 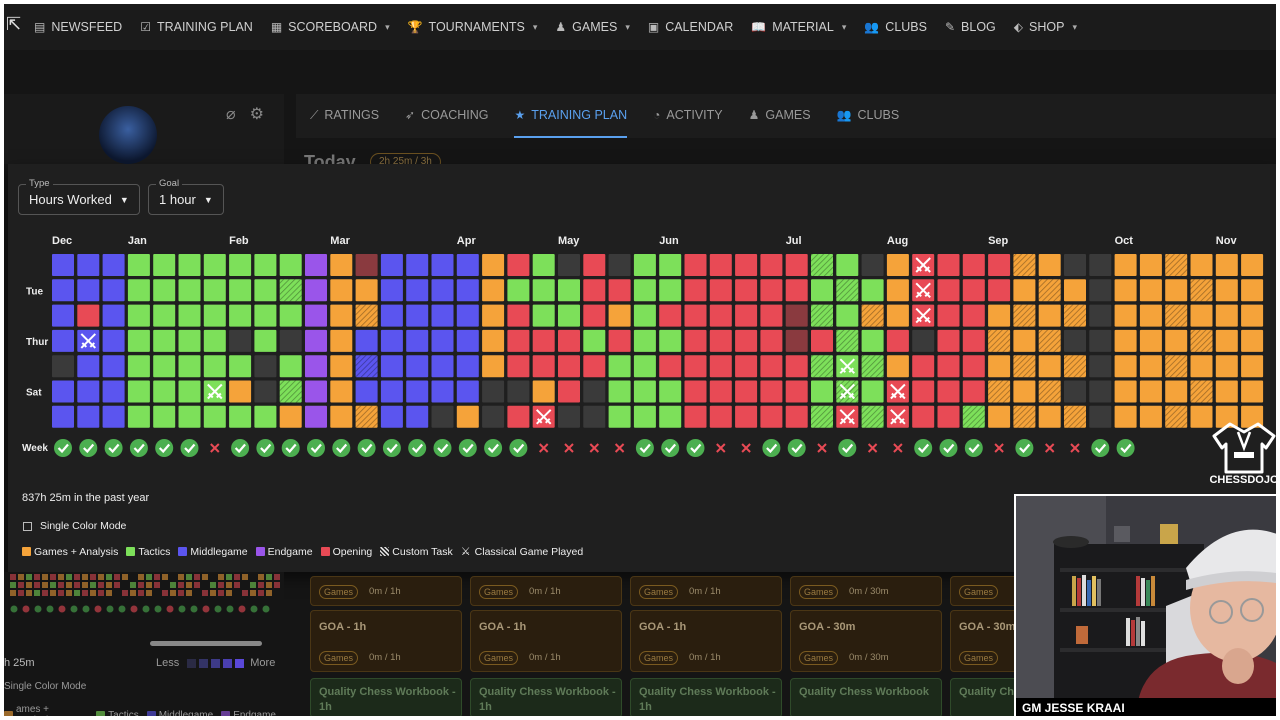 What do you see at coordinates (866, 591) in the screenshot?
I see `task-card-top: Games 0m / 30m` at bounding box center [866, 591].